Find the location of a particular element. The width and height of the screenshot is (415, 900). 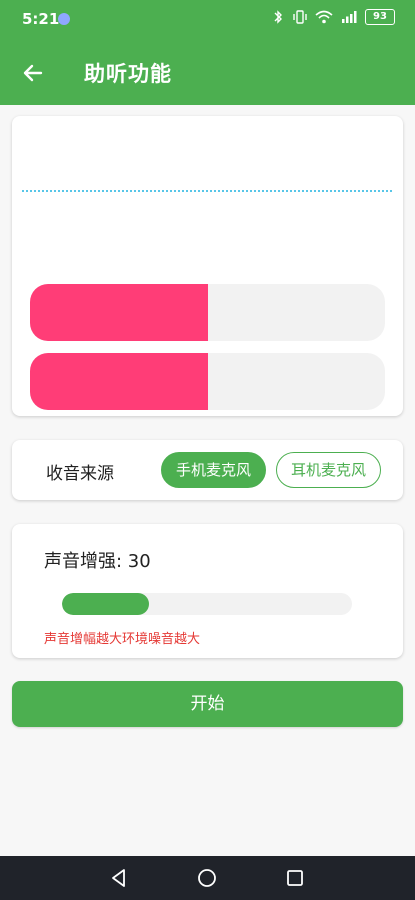

volume-boost-warning: 声音增幅越大环境噪音越大 is located at coordinates (122, 639).